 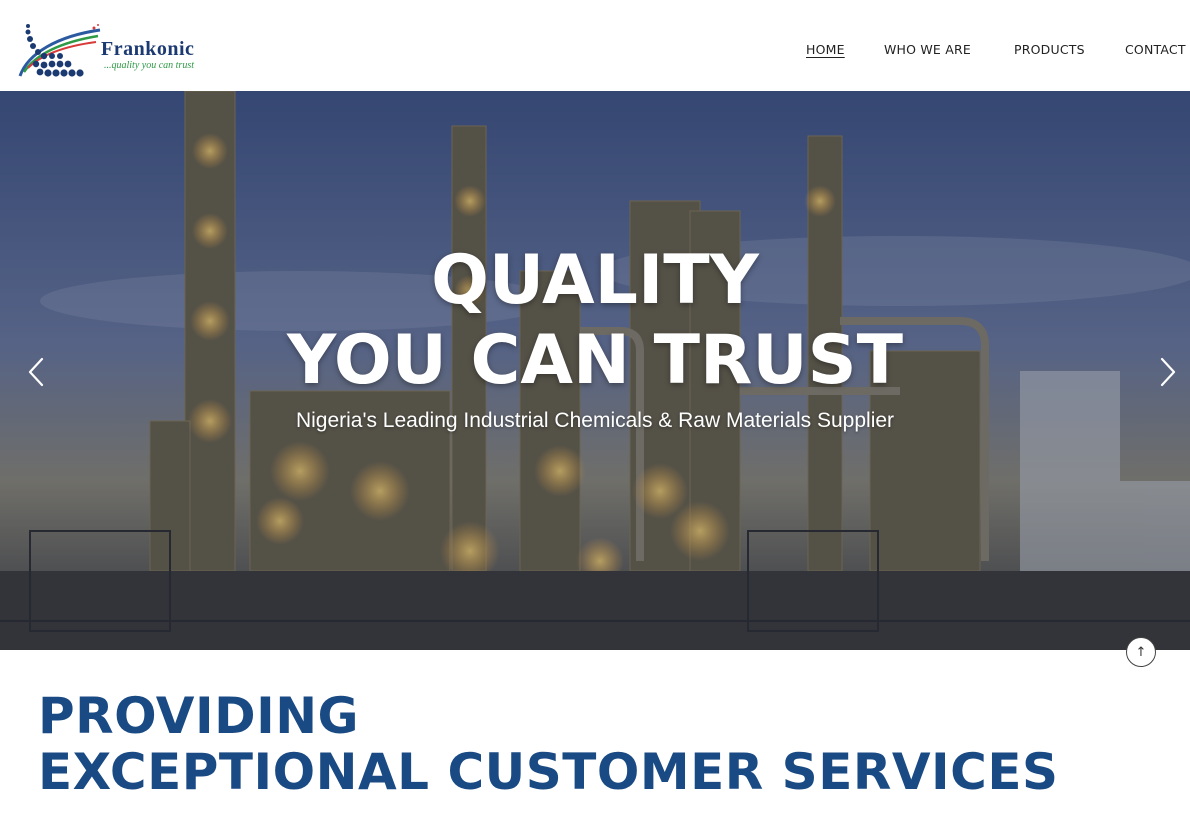 I want to click on arrow-up-icon: ↑, so click(x=1141, y=652).